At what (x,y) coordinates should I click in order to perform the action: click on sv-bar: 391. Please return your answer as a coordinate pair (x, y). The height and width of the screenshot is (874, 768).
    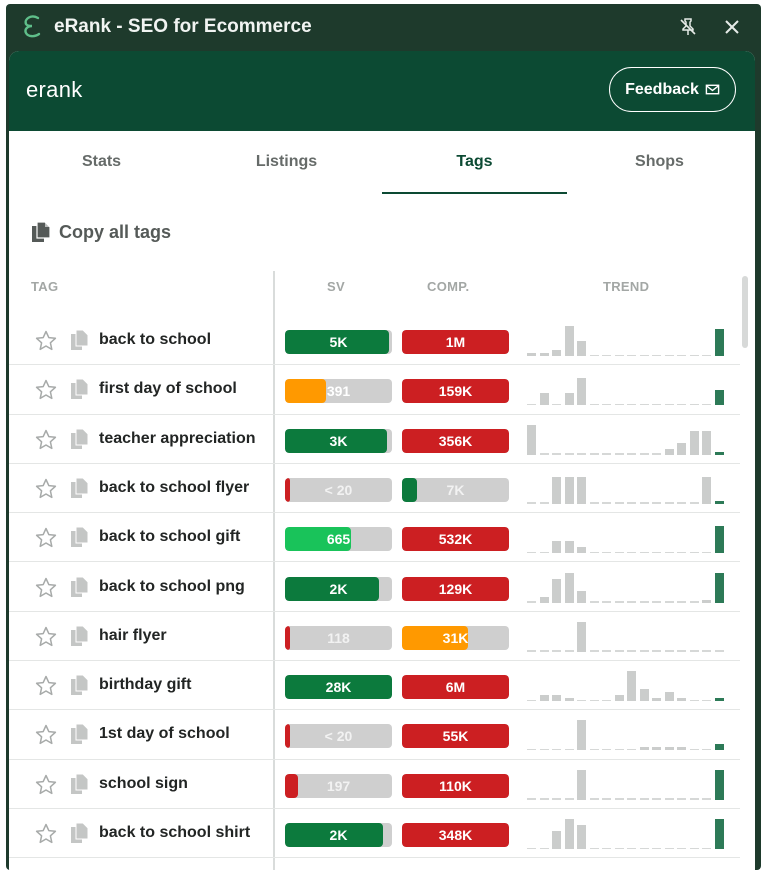
    Looking at the image, I should click on (338, 391).